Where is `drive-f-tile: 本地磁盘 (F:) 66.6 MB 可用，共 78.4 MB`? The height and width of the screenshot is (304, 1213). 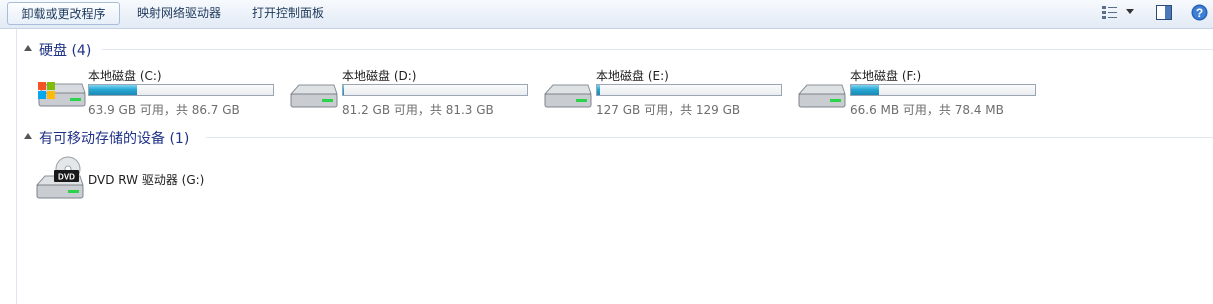 drive-f-tile: 本地磁盘 (F:) 66.6 MB 可用，共 78.4 MB is located at coordinates (918, 93).